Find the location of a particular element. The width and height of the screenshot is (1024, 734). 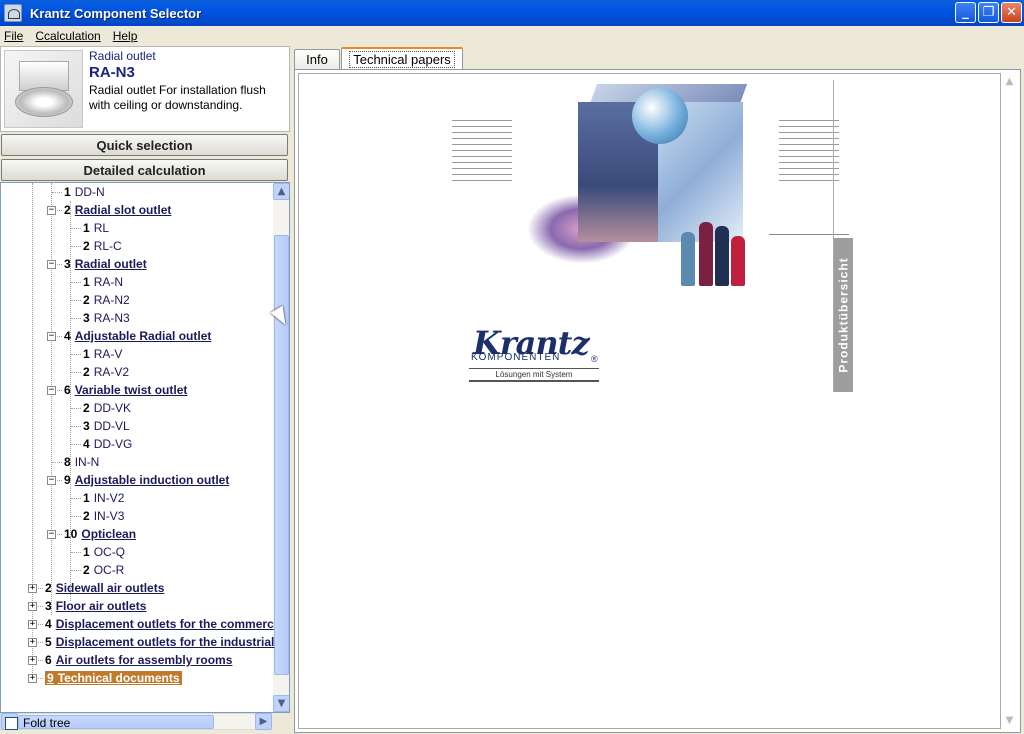

tree-item-label: RA-V2 is located at coordinates (111, 372).